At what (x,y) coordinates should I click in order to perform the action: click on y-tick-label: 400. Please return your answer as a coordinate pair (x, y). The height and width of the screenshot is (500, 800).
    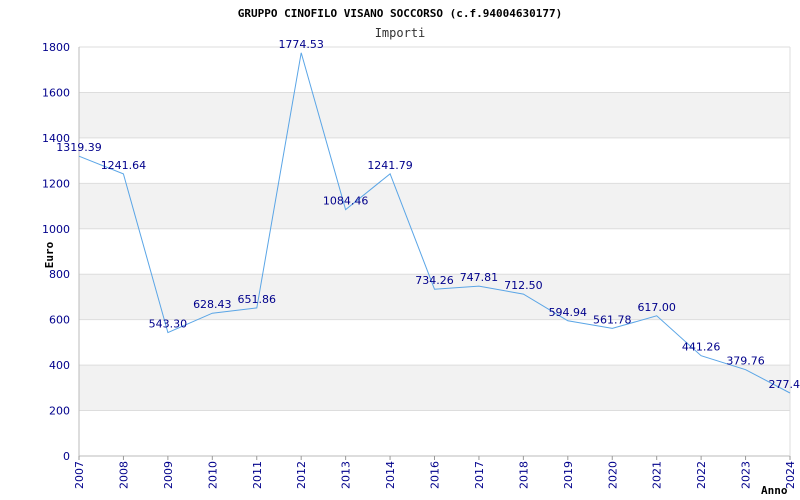
    Looking at the image, I should click on (59, 365).